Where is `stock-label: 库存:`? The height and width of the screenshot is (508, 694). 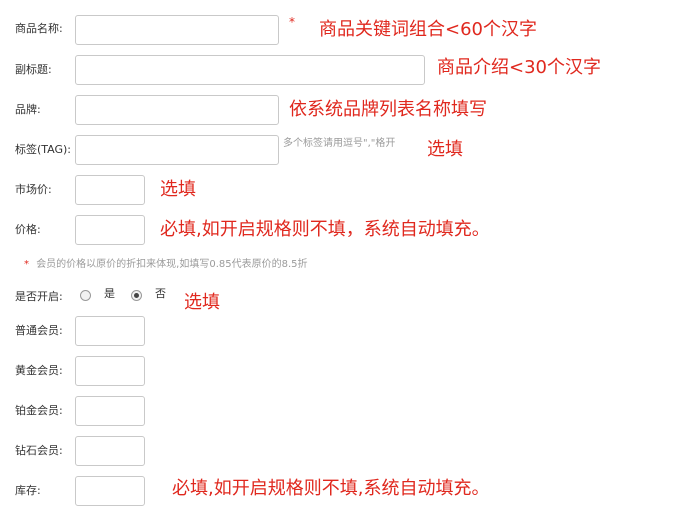
stock-label: 库存: is located at coordinates (28, 490).